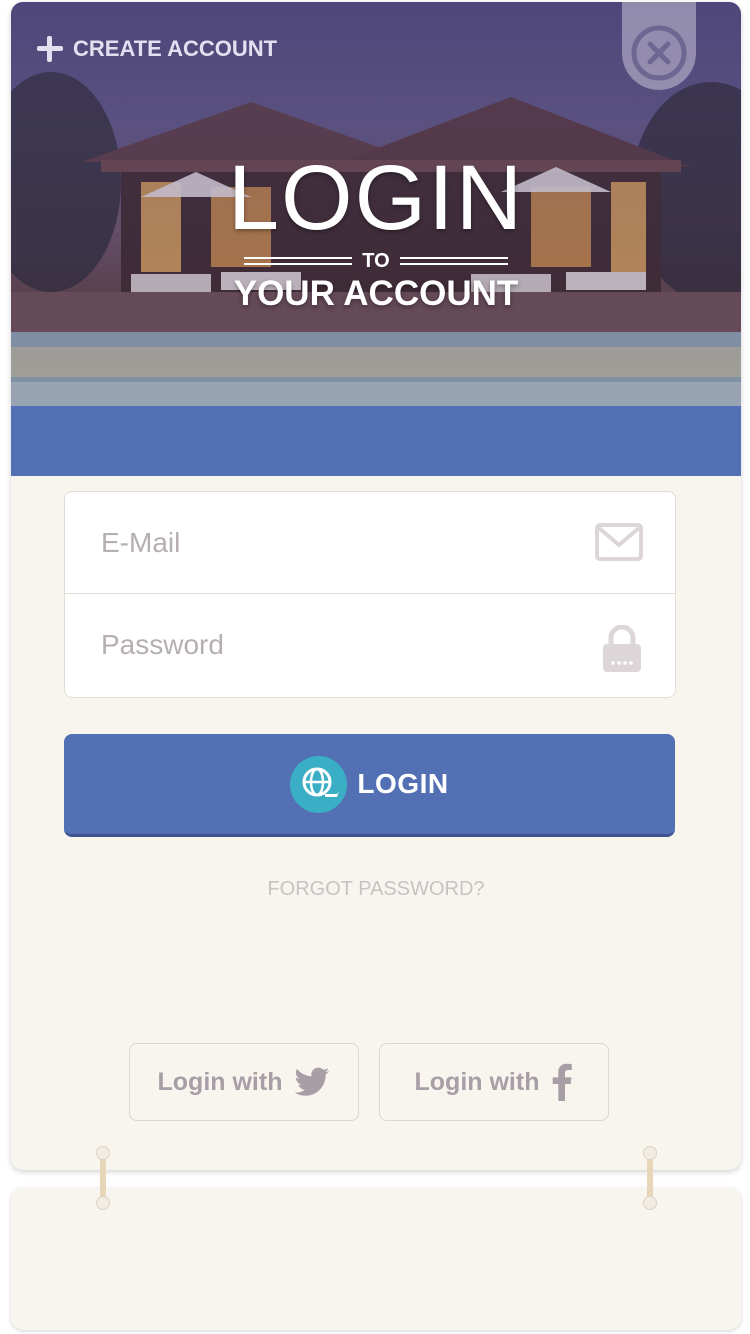 This screenshot has width=750, height=1334. I want to click on title-sub: YOUR ACCOUNT, so click(376, 293).